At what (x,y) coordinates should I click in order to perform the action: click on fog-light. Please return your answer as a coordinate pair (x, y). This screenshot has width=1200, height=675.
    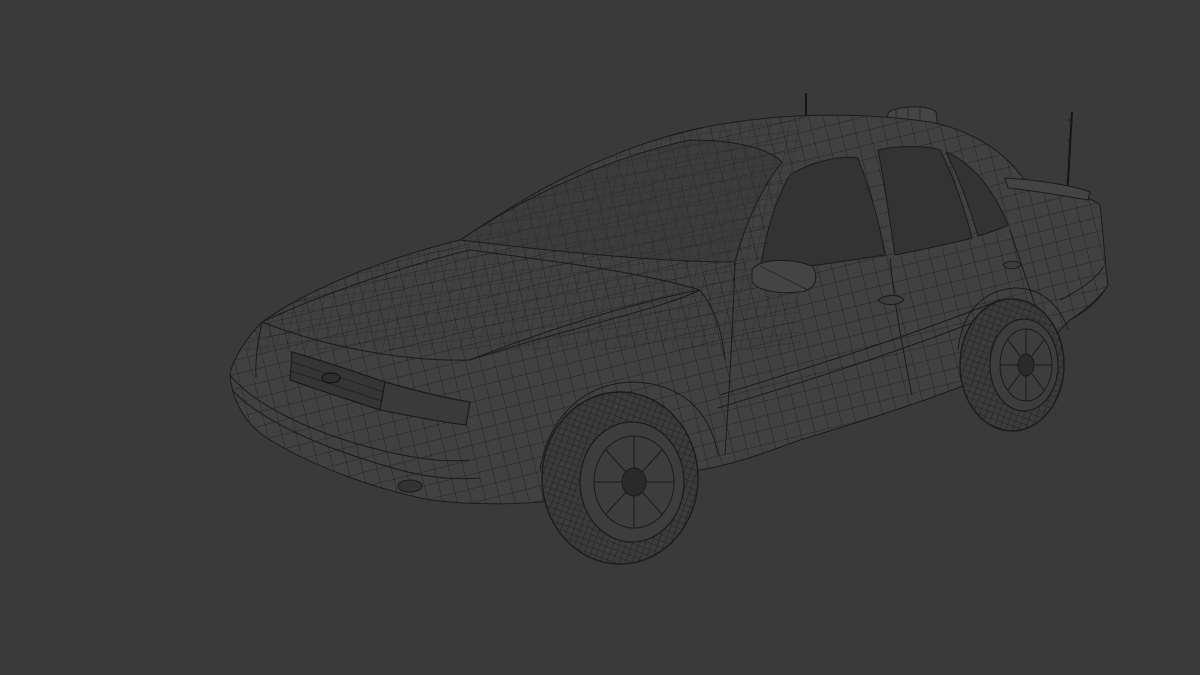
    Looking at the image, I should click on (410, 486).